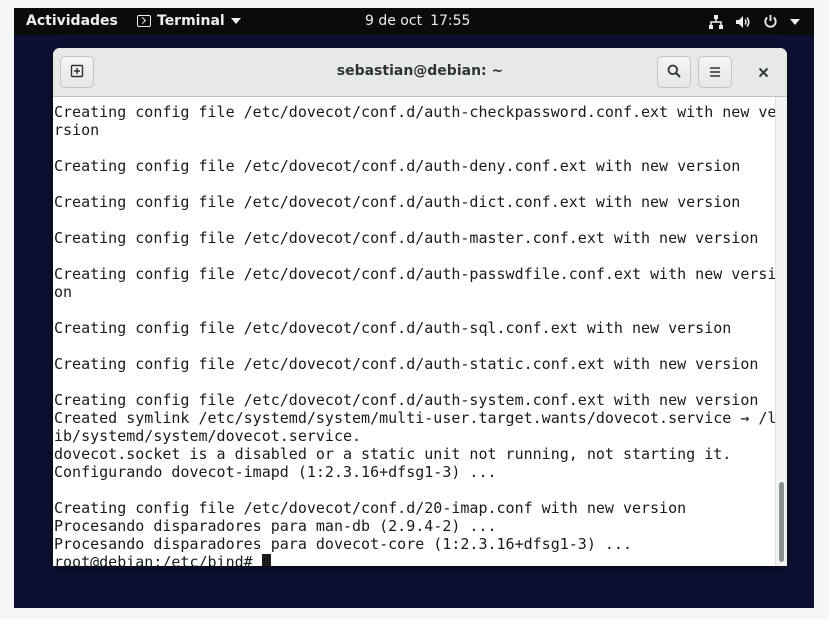 Image resolution: width=829 pixels, height=619 pixels. I want to click on search-button, so click(674, 72).